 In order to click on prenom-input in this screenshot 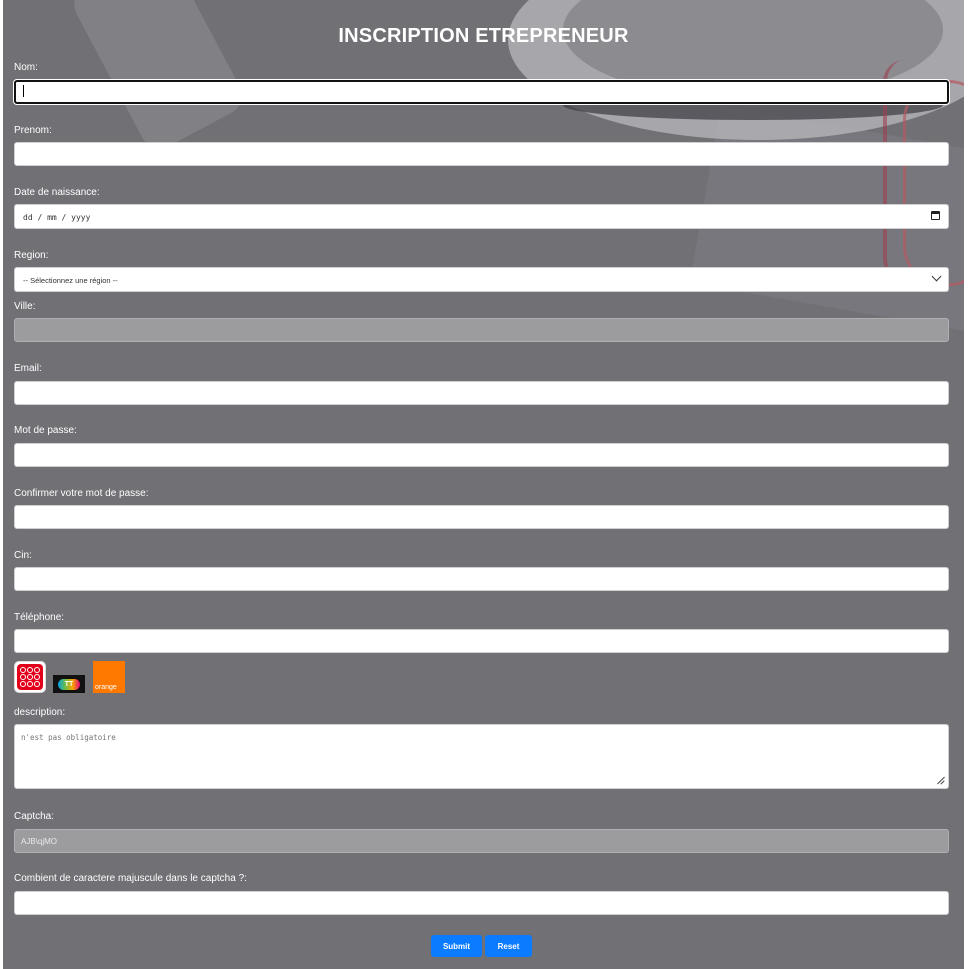, I will do `click(481, 154)`.